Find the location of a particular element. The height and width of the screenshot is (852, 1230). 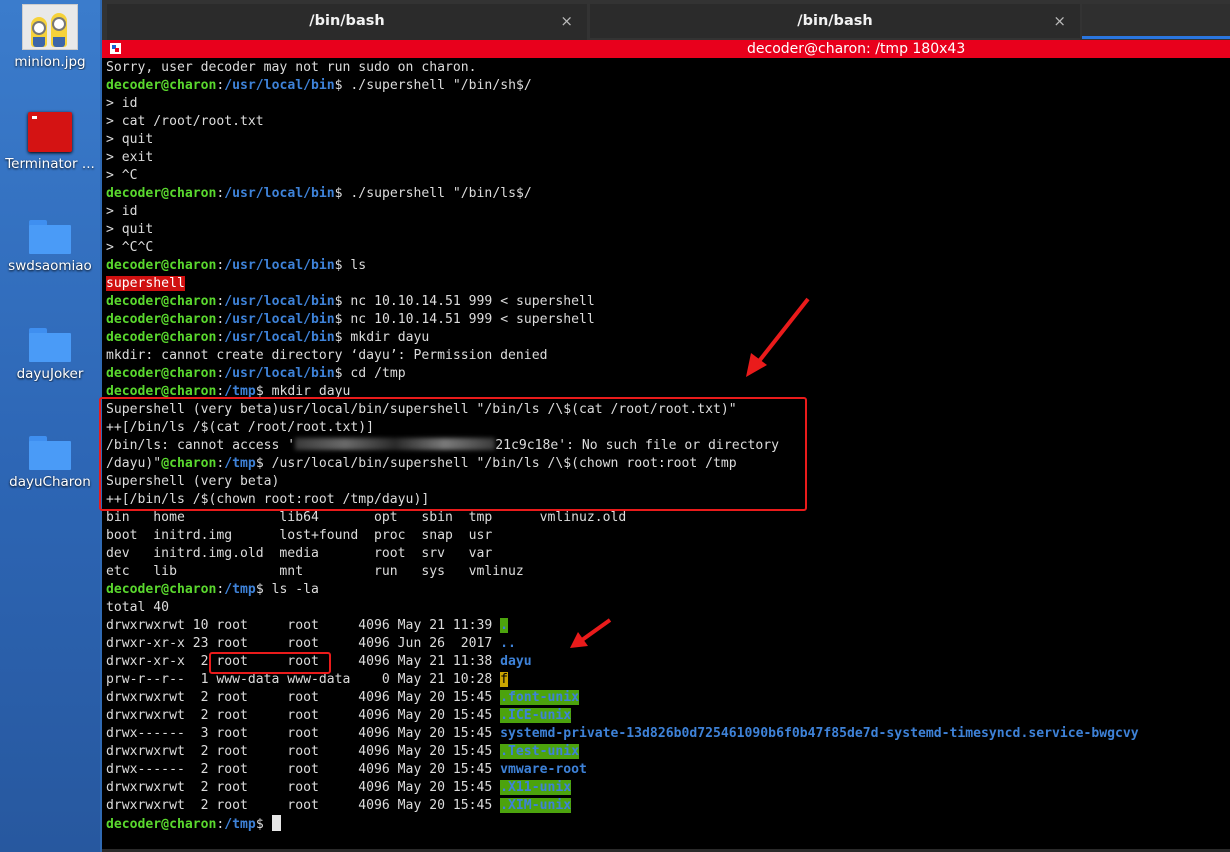

file-name: .ICE-unix is located at coordinates (536, 715).